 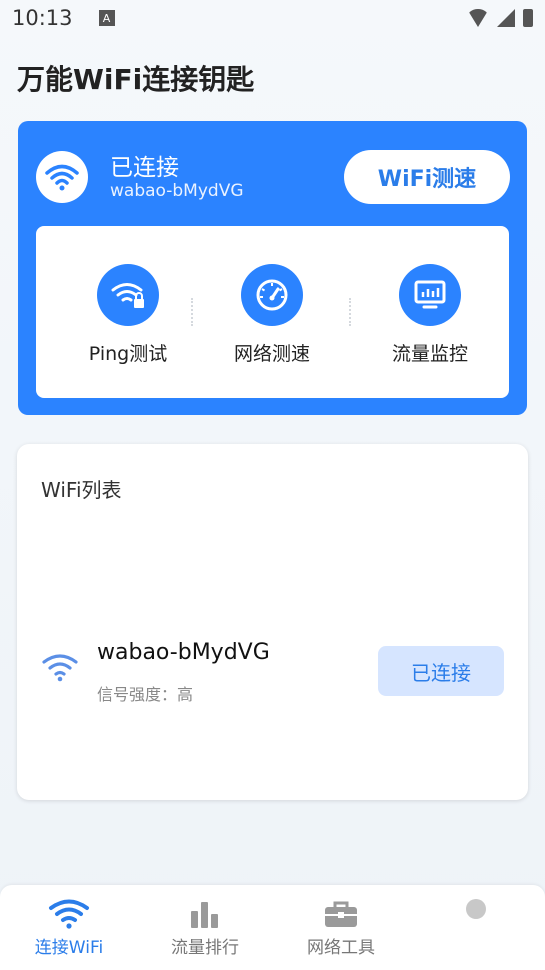 I want to click on battery-icon, so click(x=528, y=18).